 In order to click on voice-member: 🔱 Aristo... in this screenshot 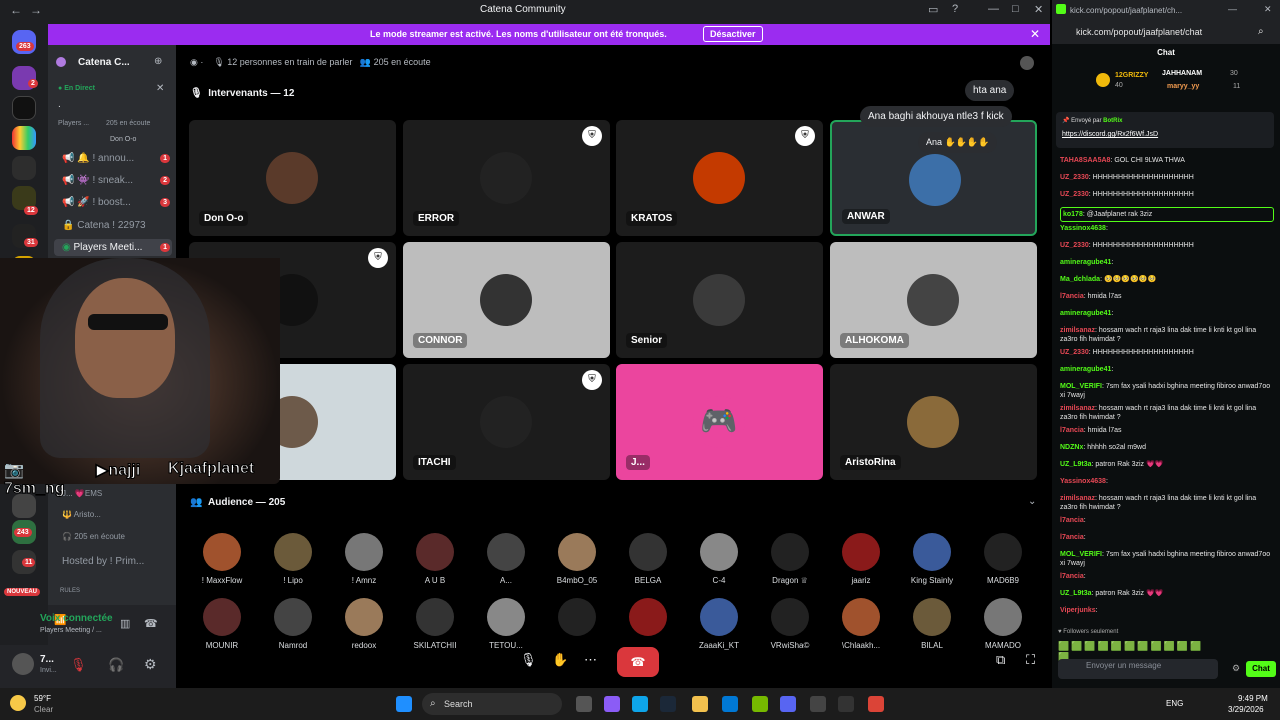, I will do `click(81, 514)`.